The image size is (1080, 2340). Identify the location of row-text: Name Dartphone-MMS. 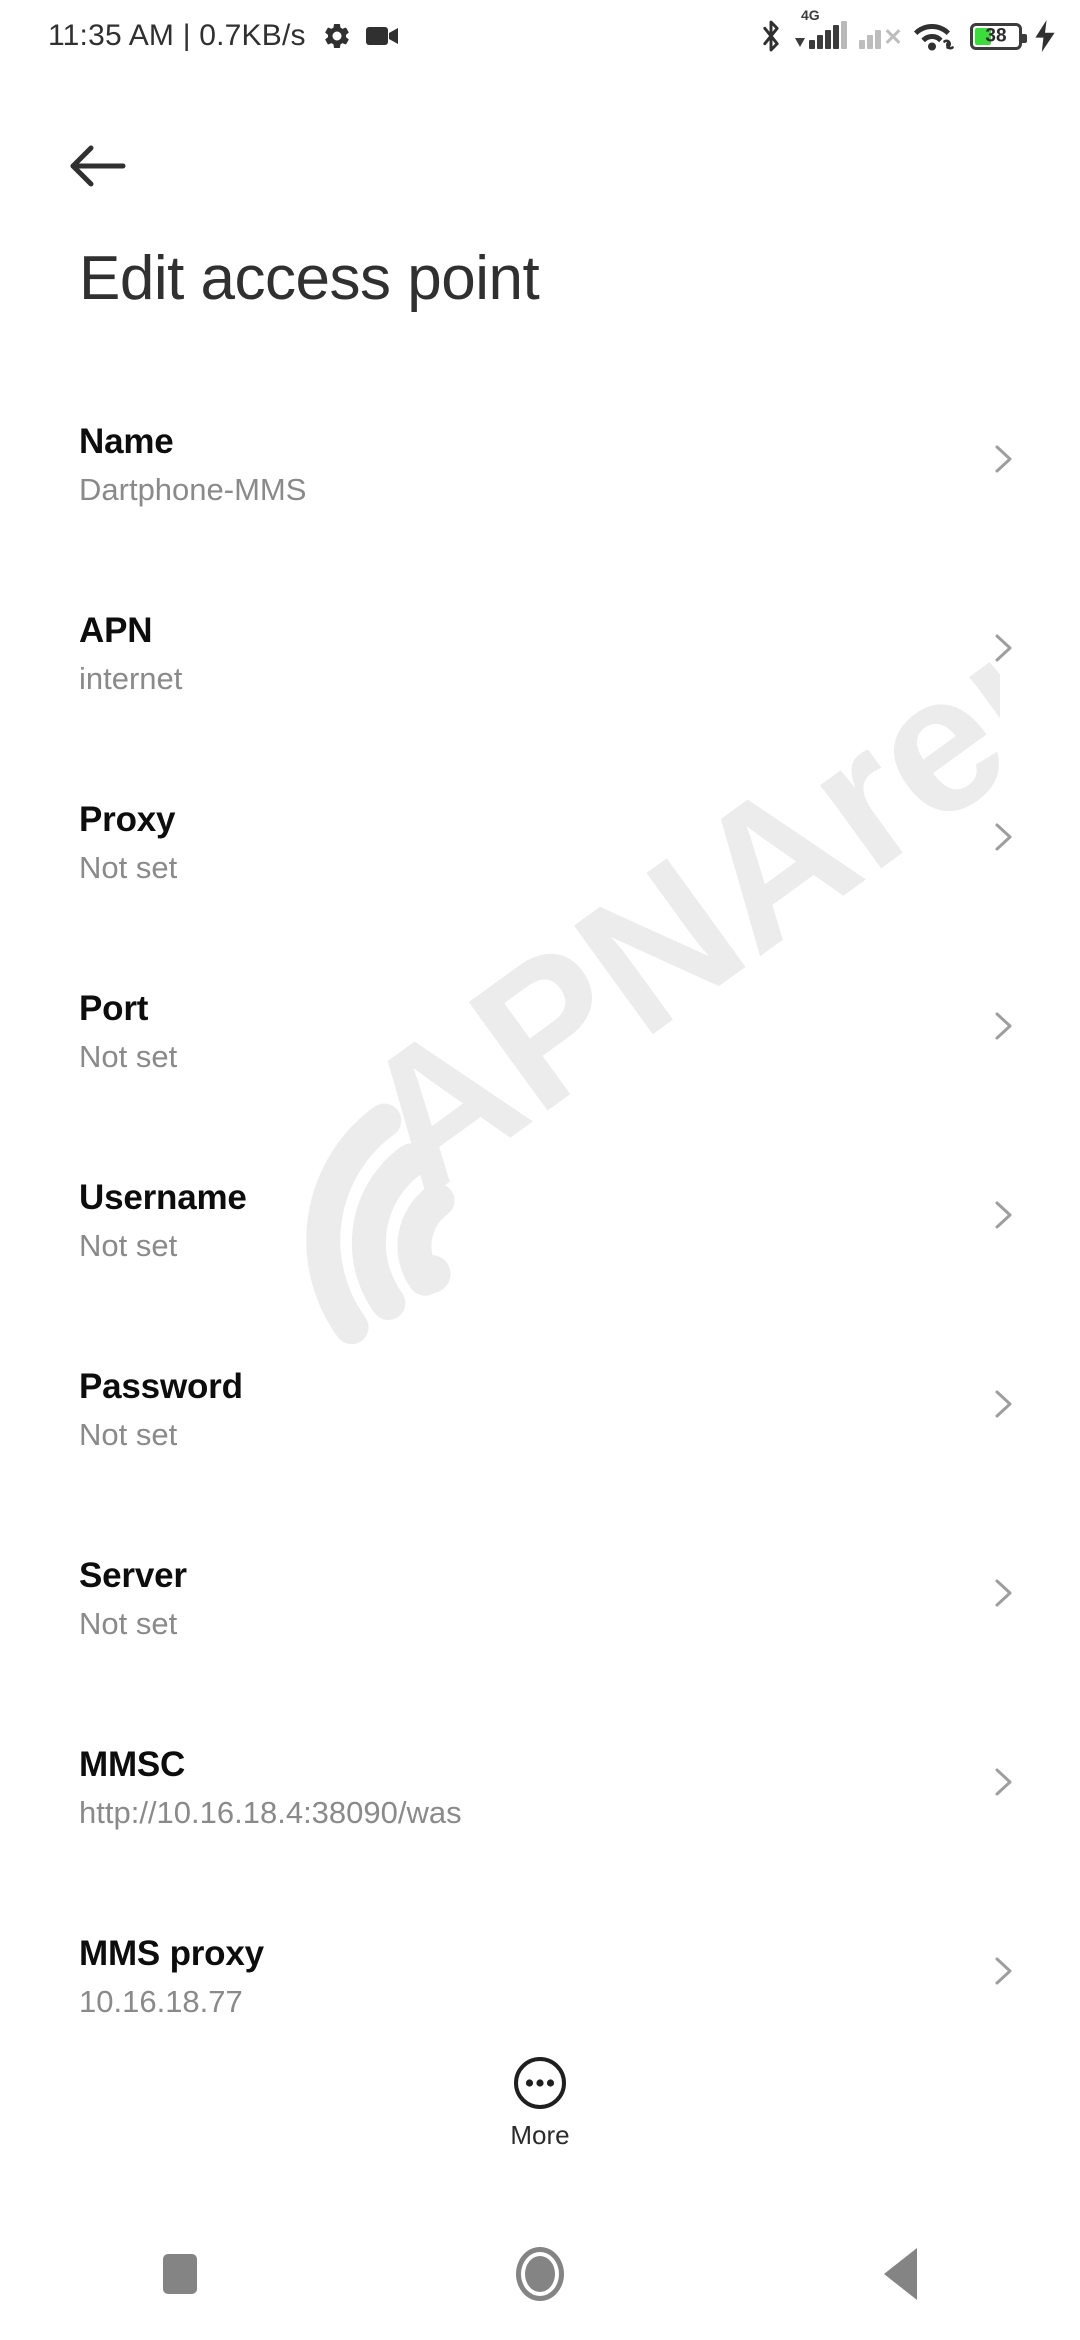
(192, 462).